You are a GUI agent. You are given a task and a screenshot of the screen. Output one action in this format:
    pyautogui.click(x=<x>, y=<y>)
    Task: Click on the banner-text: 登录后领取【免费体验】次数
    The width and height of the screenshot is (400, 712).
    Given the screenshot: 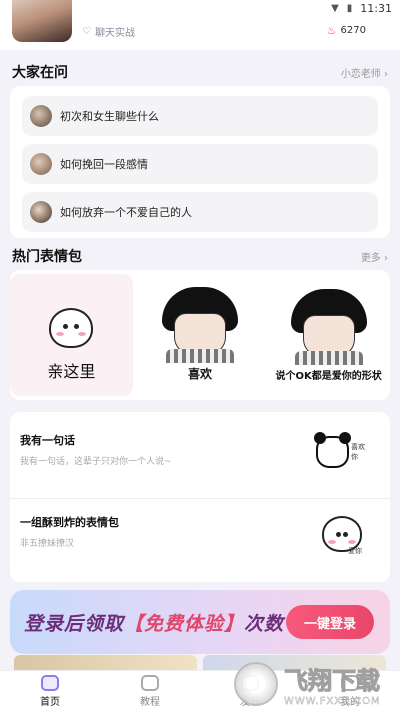 What is the action you would take?
    pyautogui.click(x=154, y=623)
    